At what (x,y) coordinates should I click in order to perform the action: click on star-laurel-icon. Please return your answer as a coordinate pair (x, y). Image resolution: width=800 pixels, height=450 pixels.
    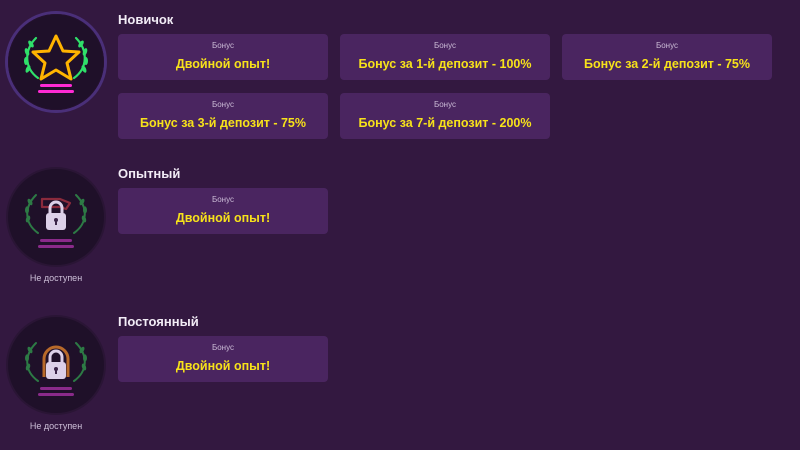
    Looking at the image, I should click on (56, 63).